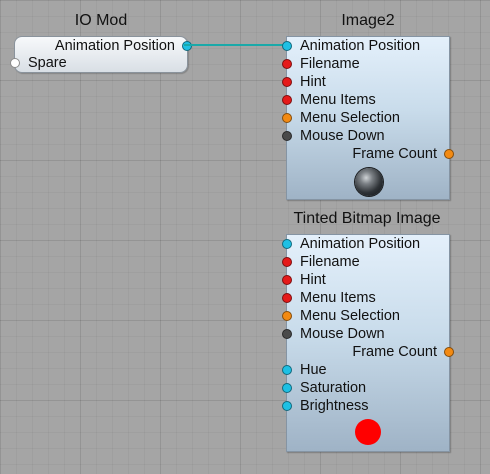  What do you see at coordinates (313, 370) in the screenshot?
I see `port-label: Hue` at bounding box center [313, 370].